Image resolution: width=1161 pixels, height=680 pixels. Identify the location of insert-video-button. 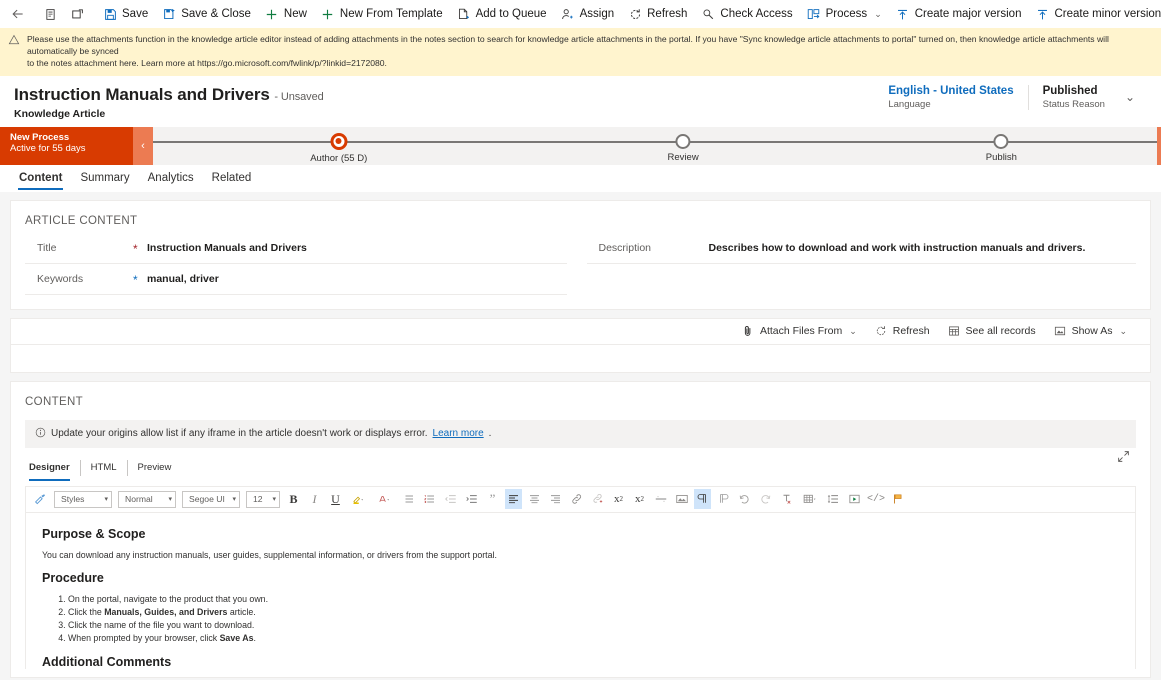
(854, 499).